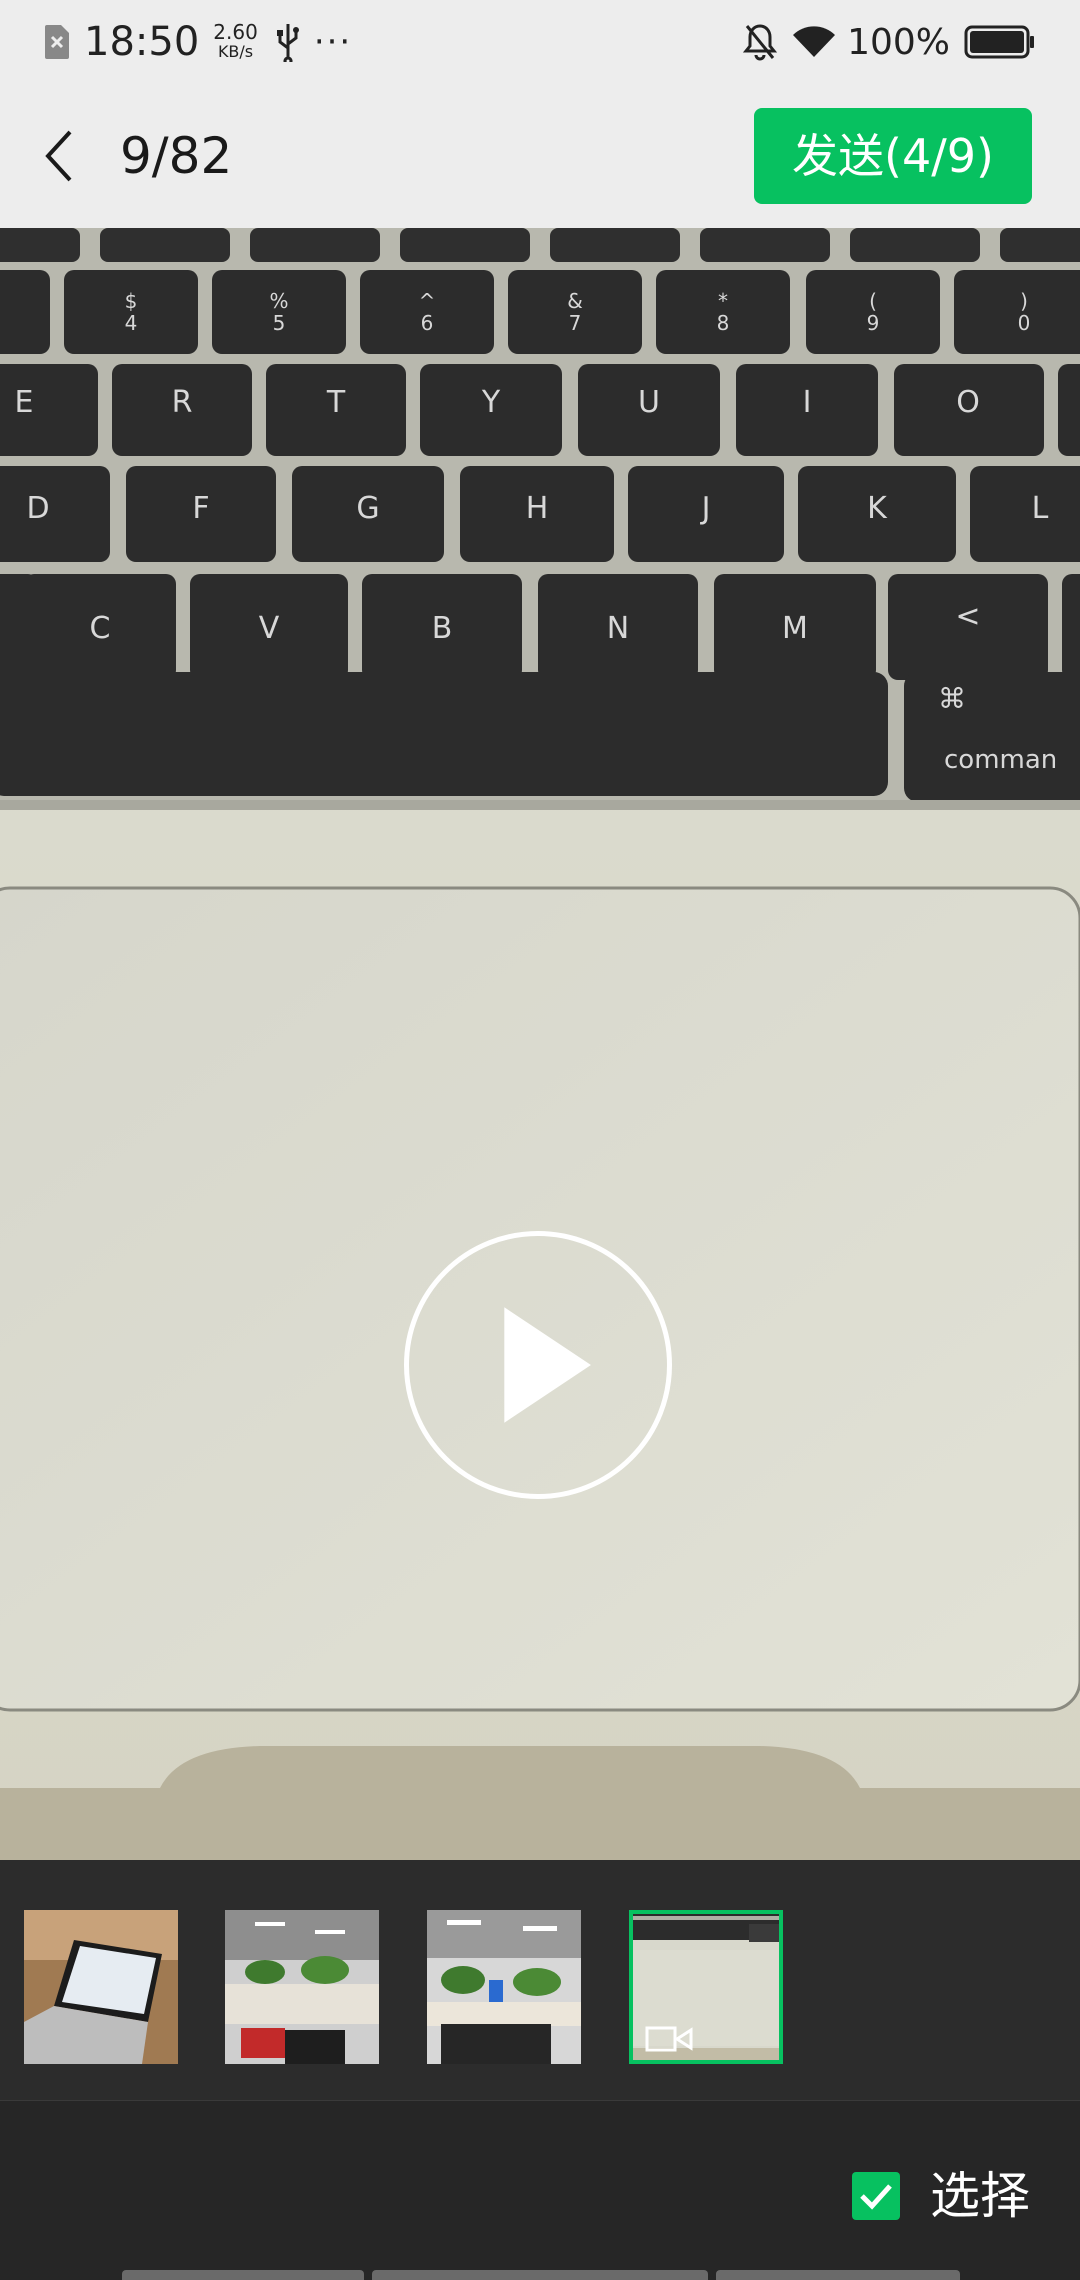  Describe the element at coordinates (537, 508) in the screenshot. I see `svg-text: H` at that location.